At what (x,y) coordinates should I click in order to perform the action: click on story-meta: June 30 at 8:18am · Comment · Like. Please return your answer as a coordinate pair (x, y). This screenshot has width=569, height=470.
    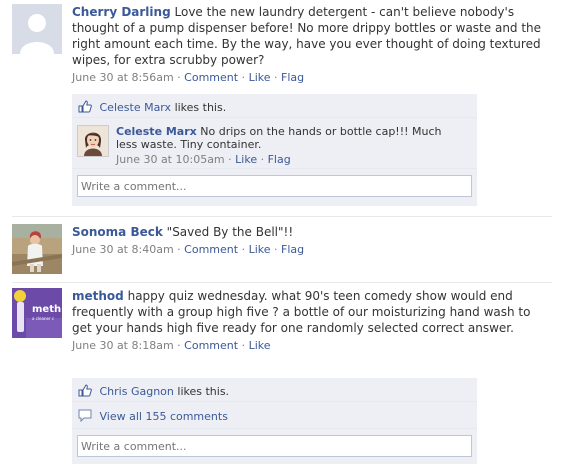
    Looking at the image, I should click on (171, 345).